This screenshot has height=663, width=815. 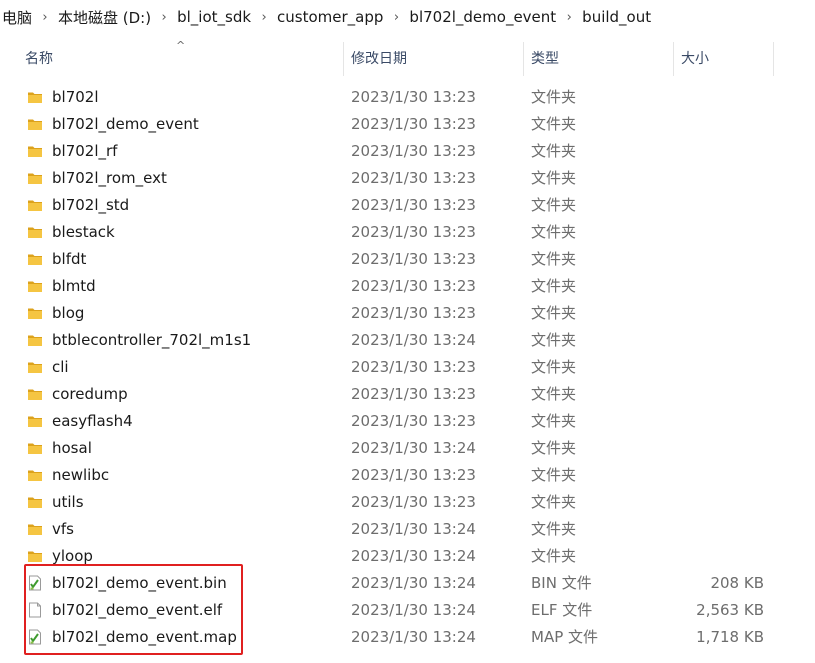 What do you see at coordinates (35, 610) in the screenshot?
I see `blank-file-icon` at bounding box center [35, 610].